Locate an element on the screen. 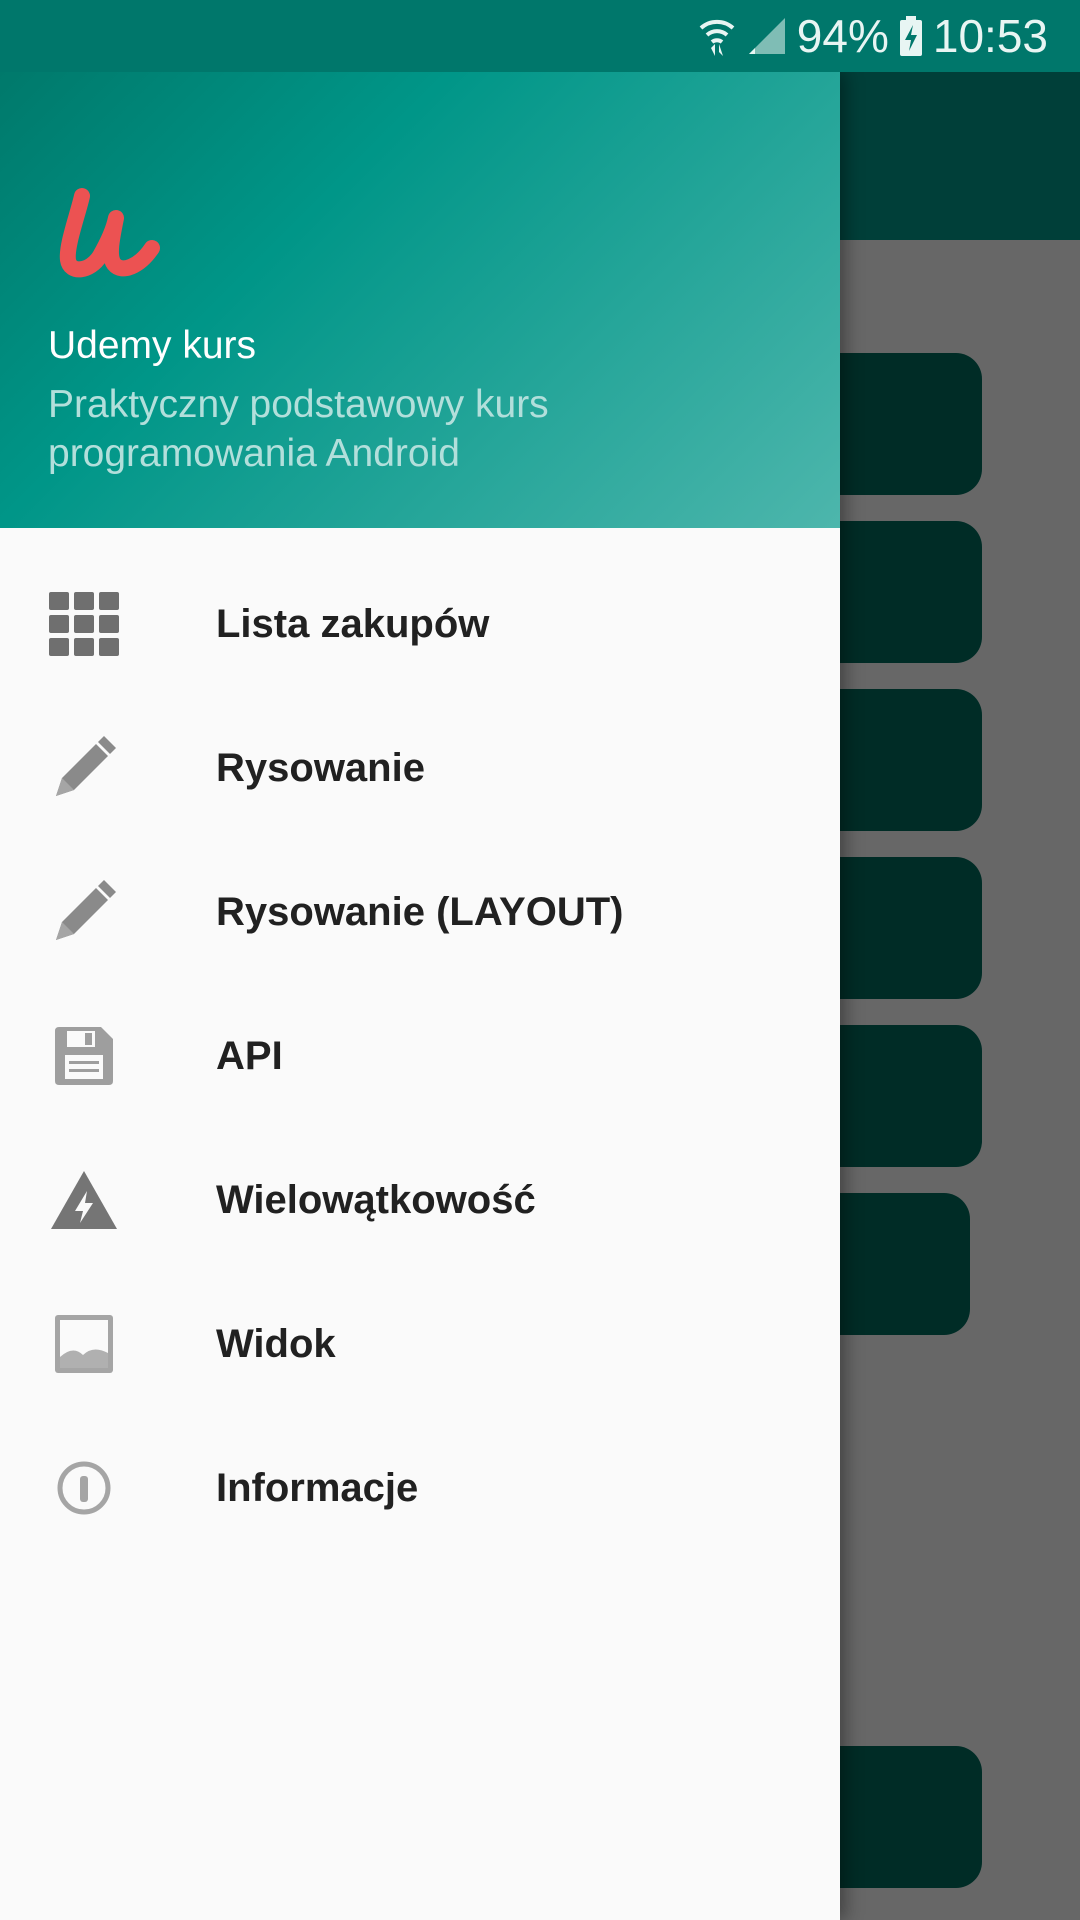 The width and height of the screenshot is (1080, 1920). menu-item-widok: Widok is located at coordinates (420, 1344).